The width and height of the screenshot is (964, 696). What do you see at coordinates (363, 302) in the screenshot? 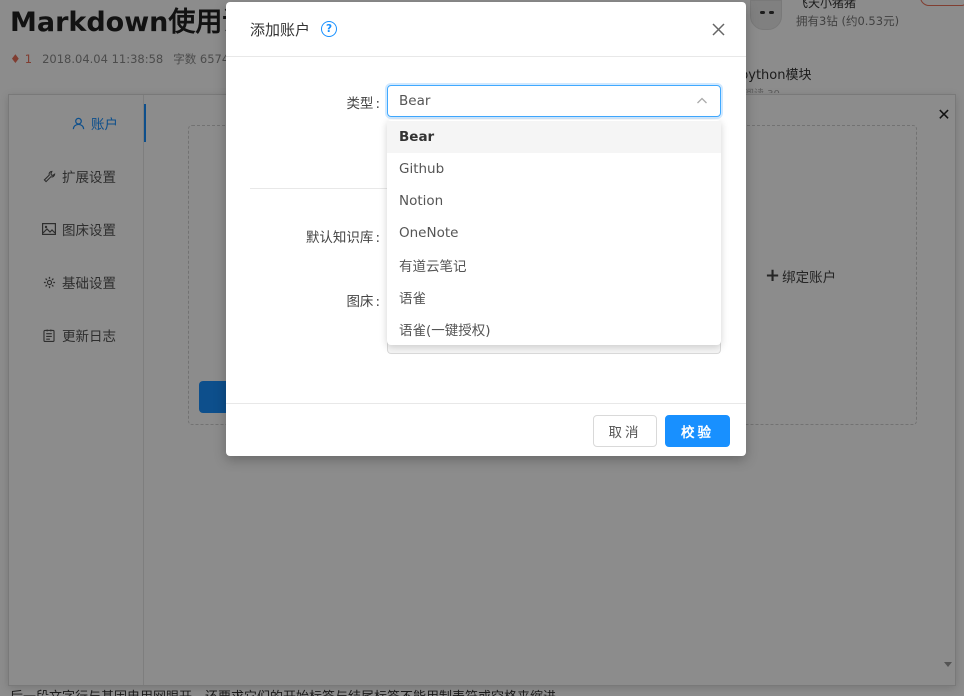
I see `image-host-label: 图床:` at bounding box center [363, 302].